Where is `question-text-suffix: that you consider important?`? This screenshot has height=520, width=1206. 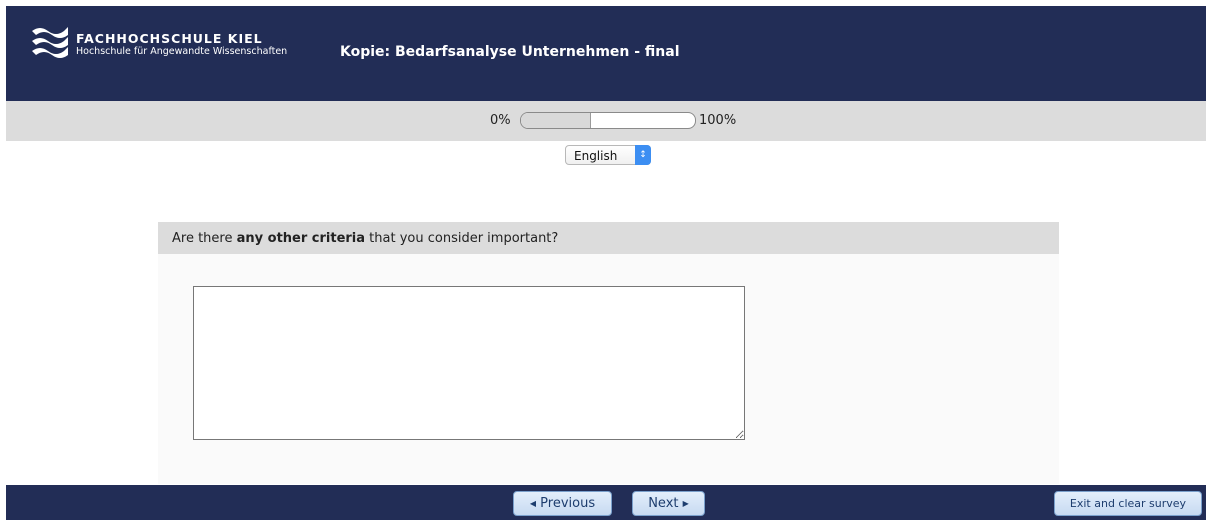 question-text-suffix: that you consider important? is located at coordinates (462, 238).